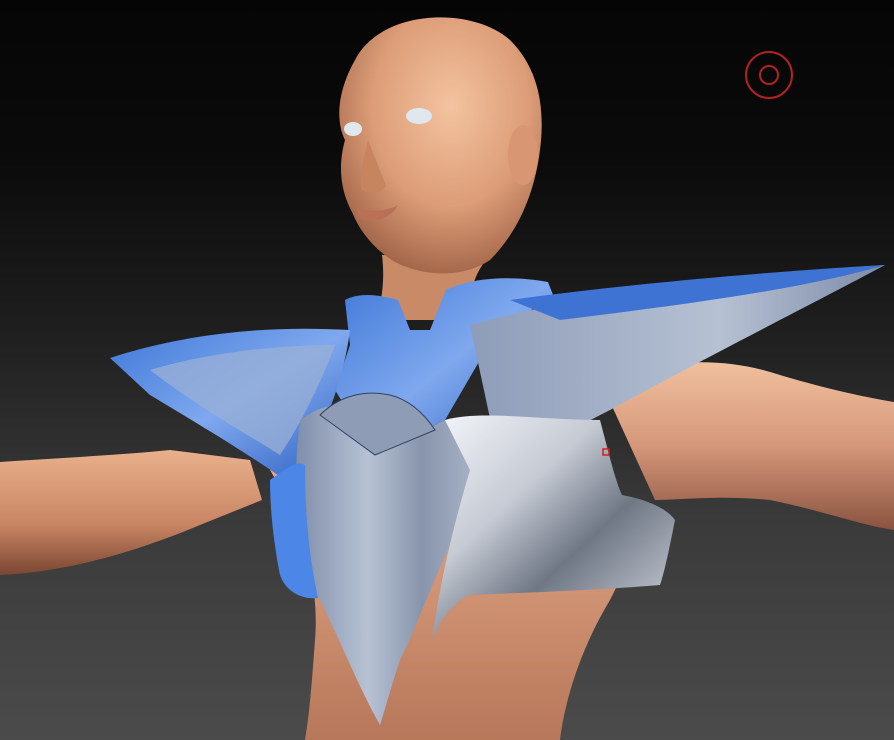  I want to click on draw-brush-cursor-icon, so click(769, 75).